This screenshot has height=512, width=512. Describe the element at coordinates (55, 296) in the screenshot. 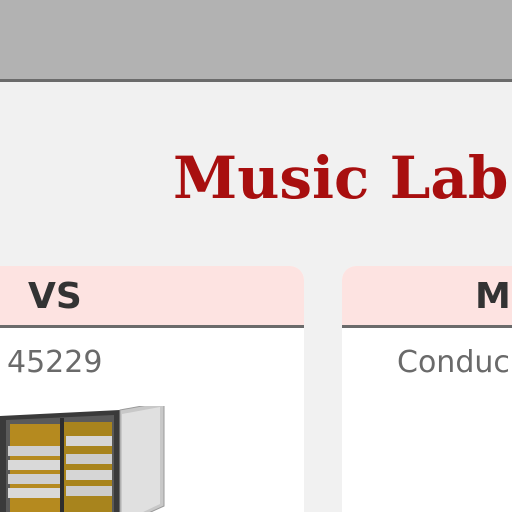

I see `card-header-label: VS` at that location.